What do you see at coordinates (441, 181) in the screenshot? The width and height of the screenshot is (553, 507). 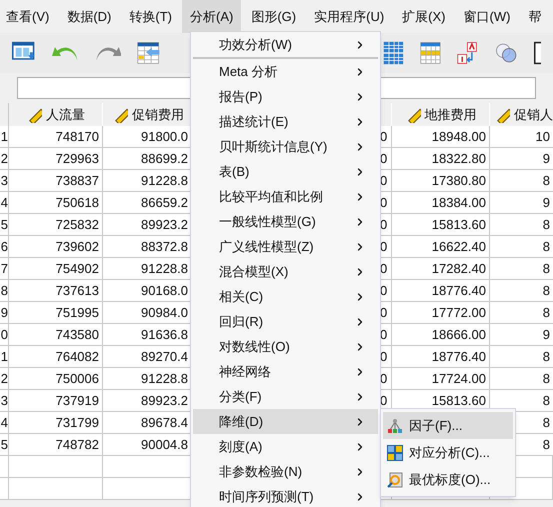 I see `table-cell: 17380.80` at bounding box center [441, 181].